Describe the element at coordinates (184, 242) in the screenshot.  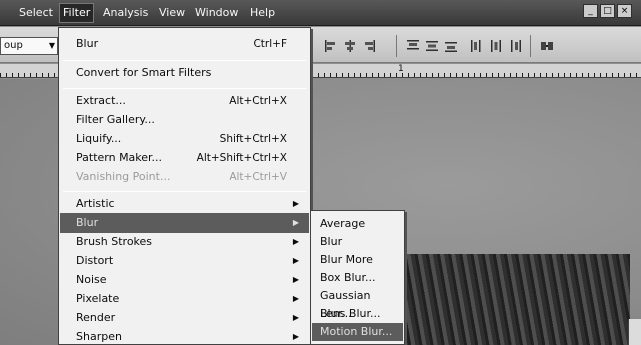
I see `menu-item-brush-strokes: Brush Strokes ▶` at that location.